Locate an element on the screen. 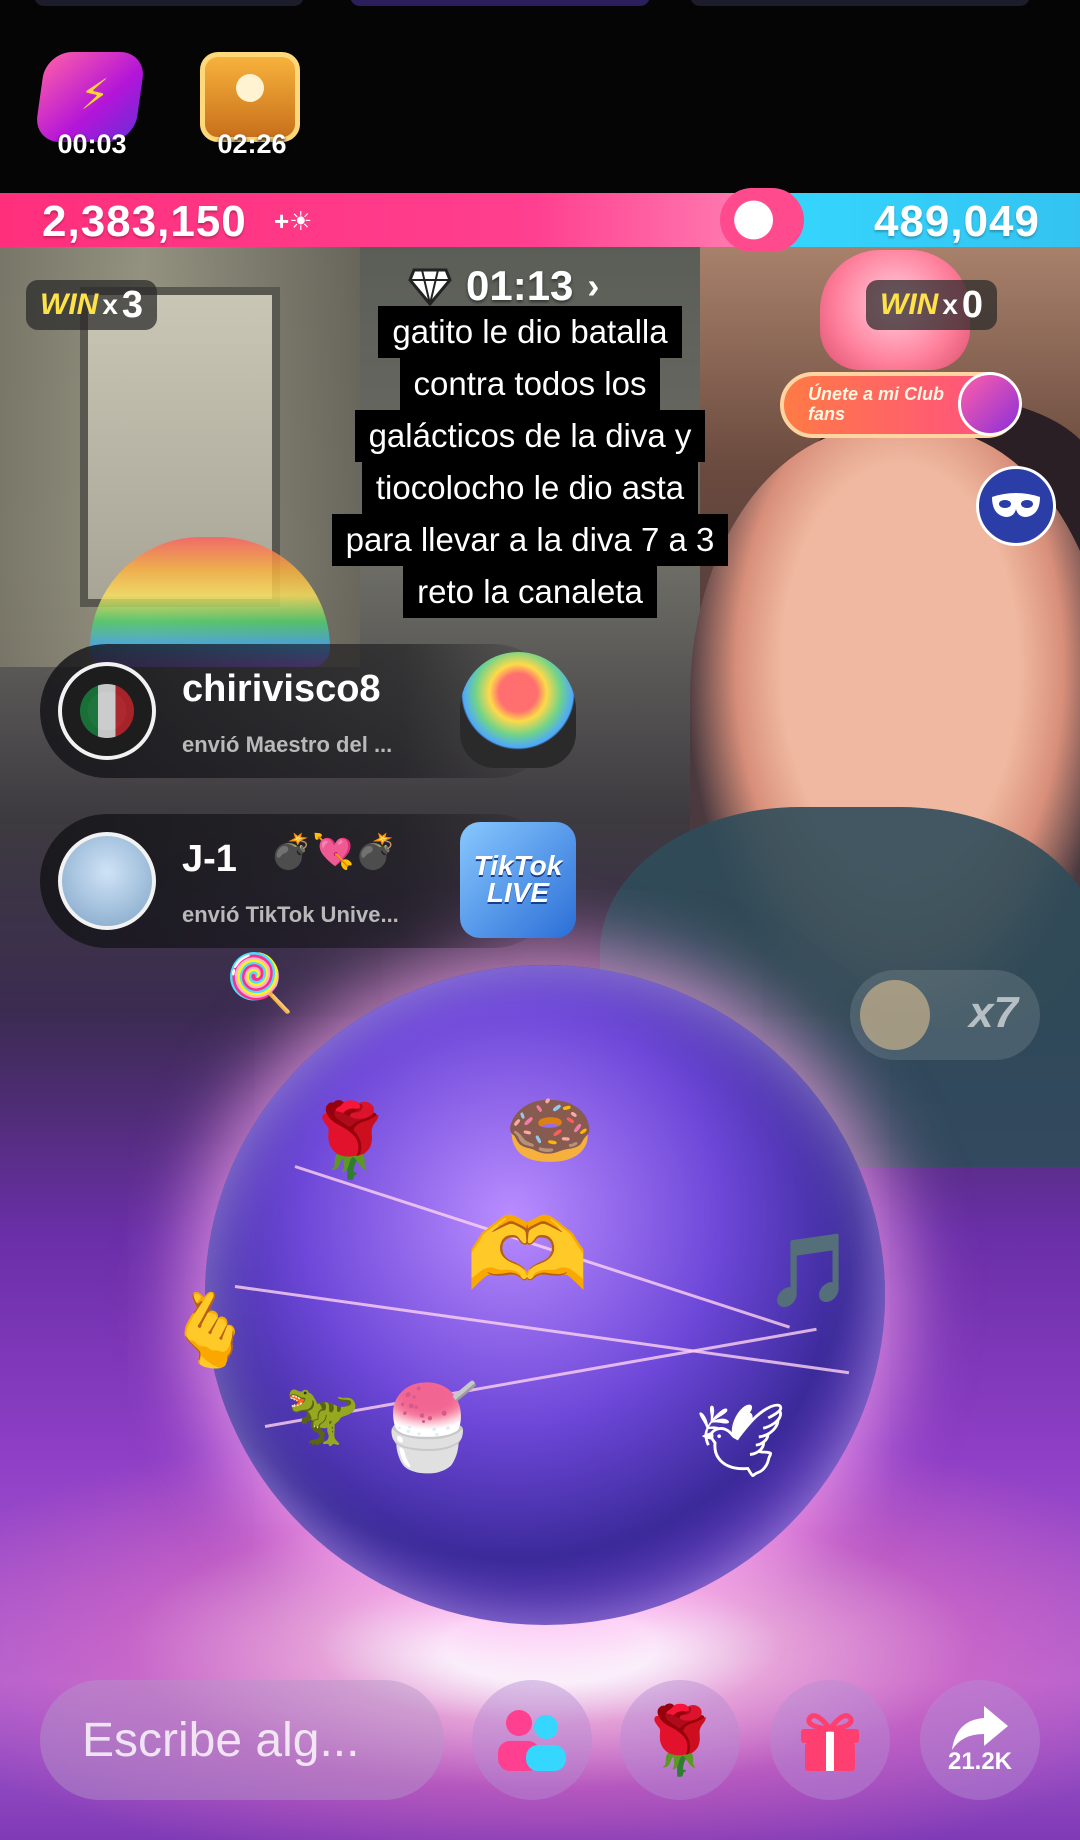  left-team-score-bar: 2,383,150 +☀ is located at coordinates (380, 220).